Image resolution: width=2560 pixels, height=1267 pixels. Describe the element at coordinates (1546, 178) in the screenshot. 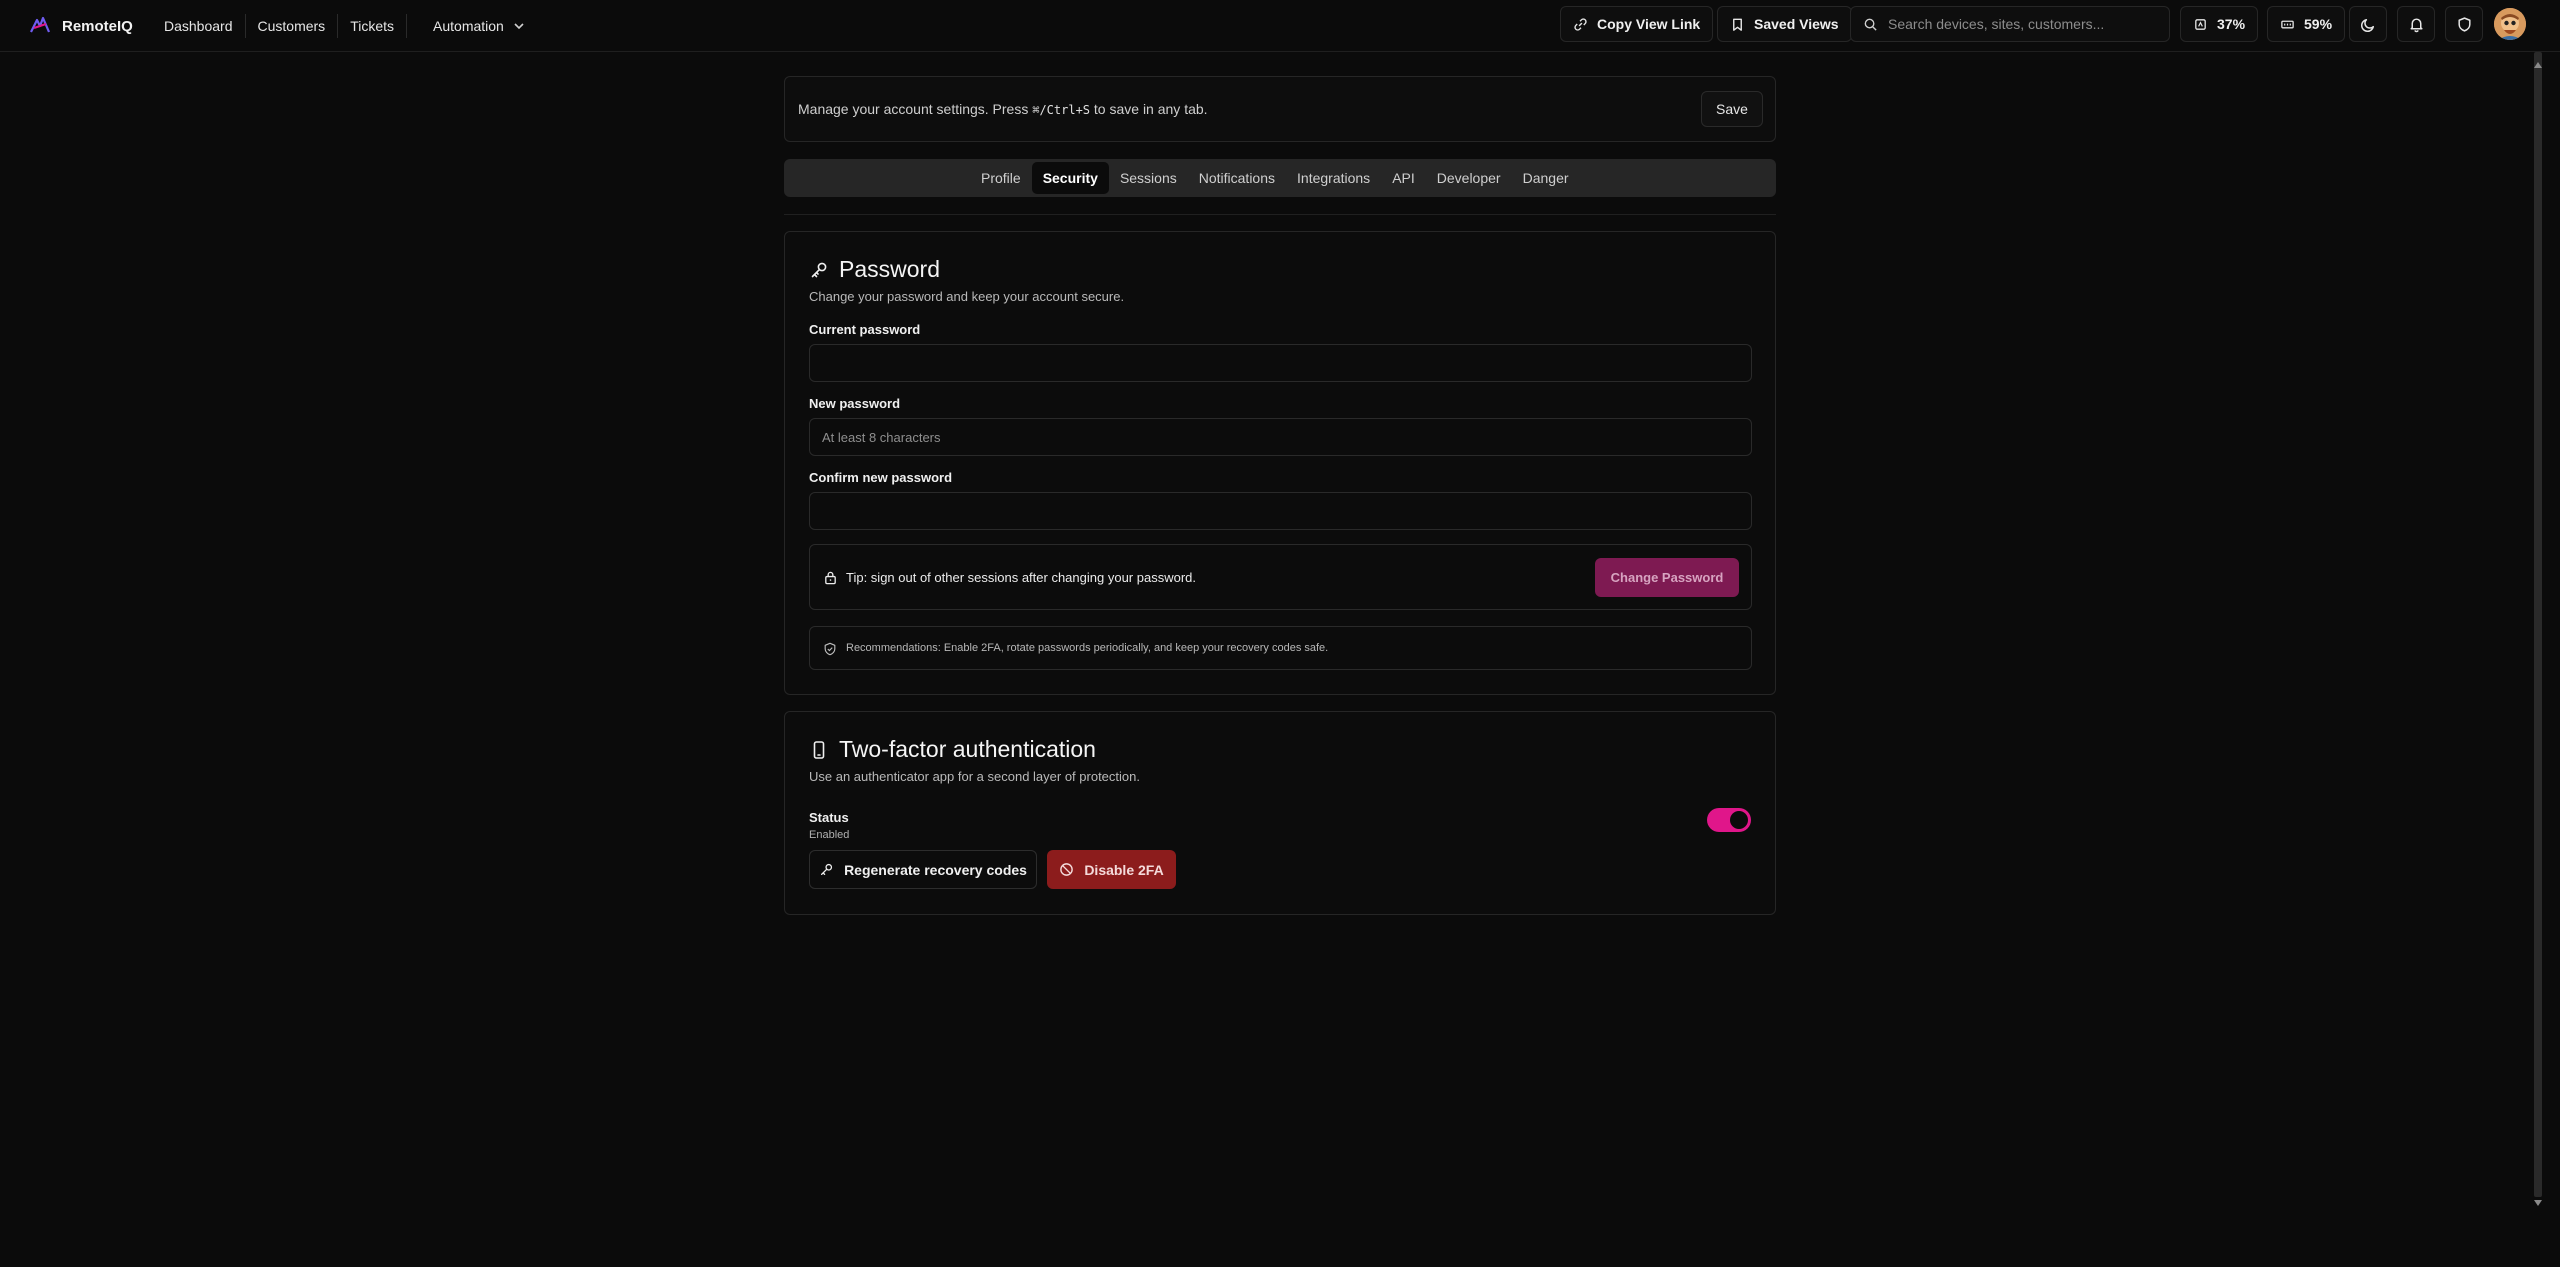

I see `tab-danger: Danger` at that location.